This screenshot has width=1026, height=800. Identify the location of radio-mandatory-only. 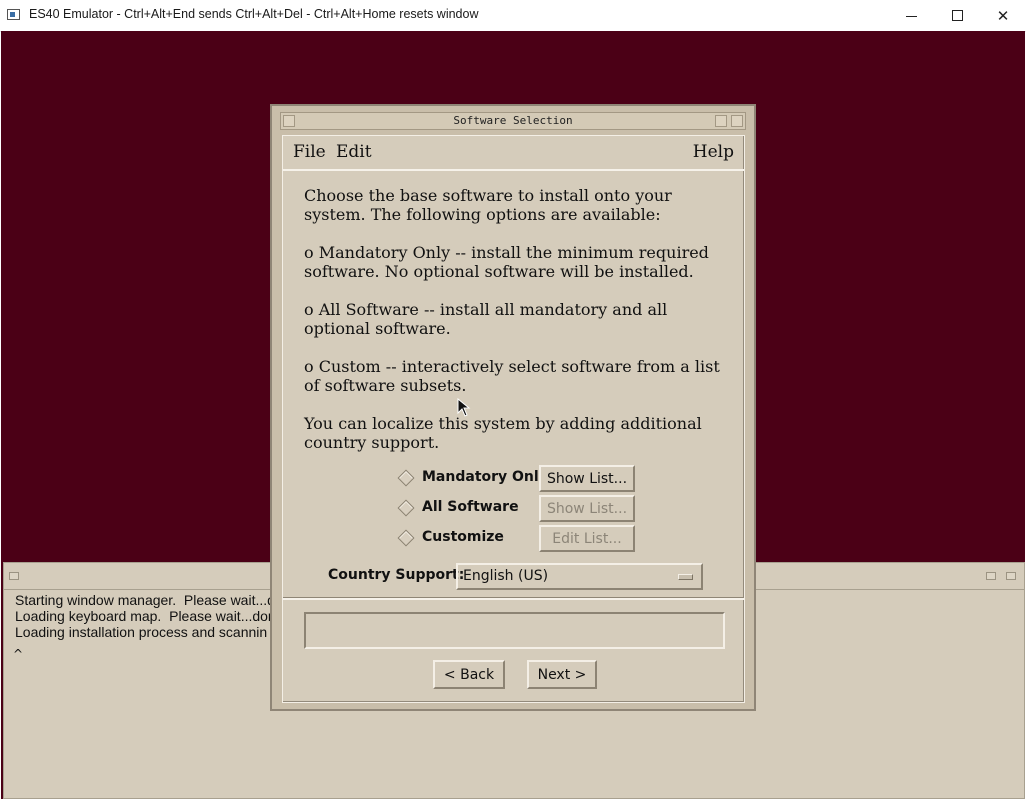
(406, 478).